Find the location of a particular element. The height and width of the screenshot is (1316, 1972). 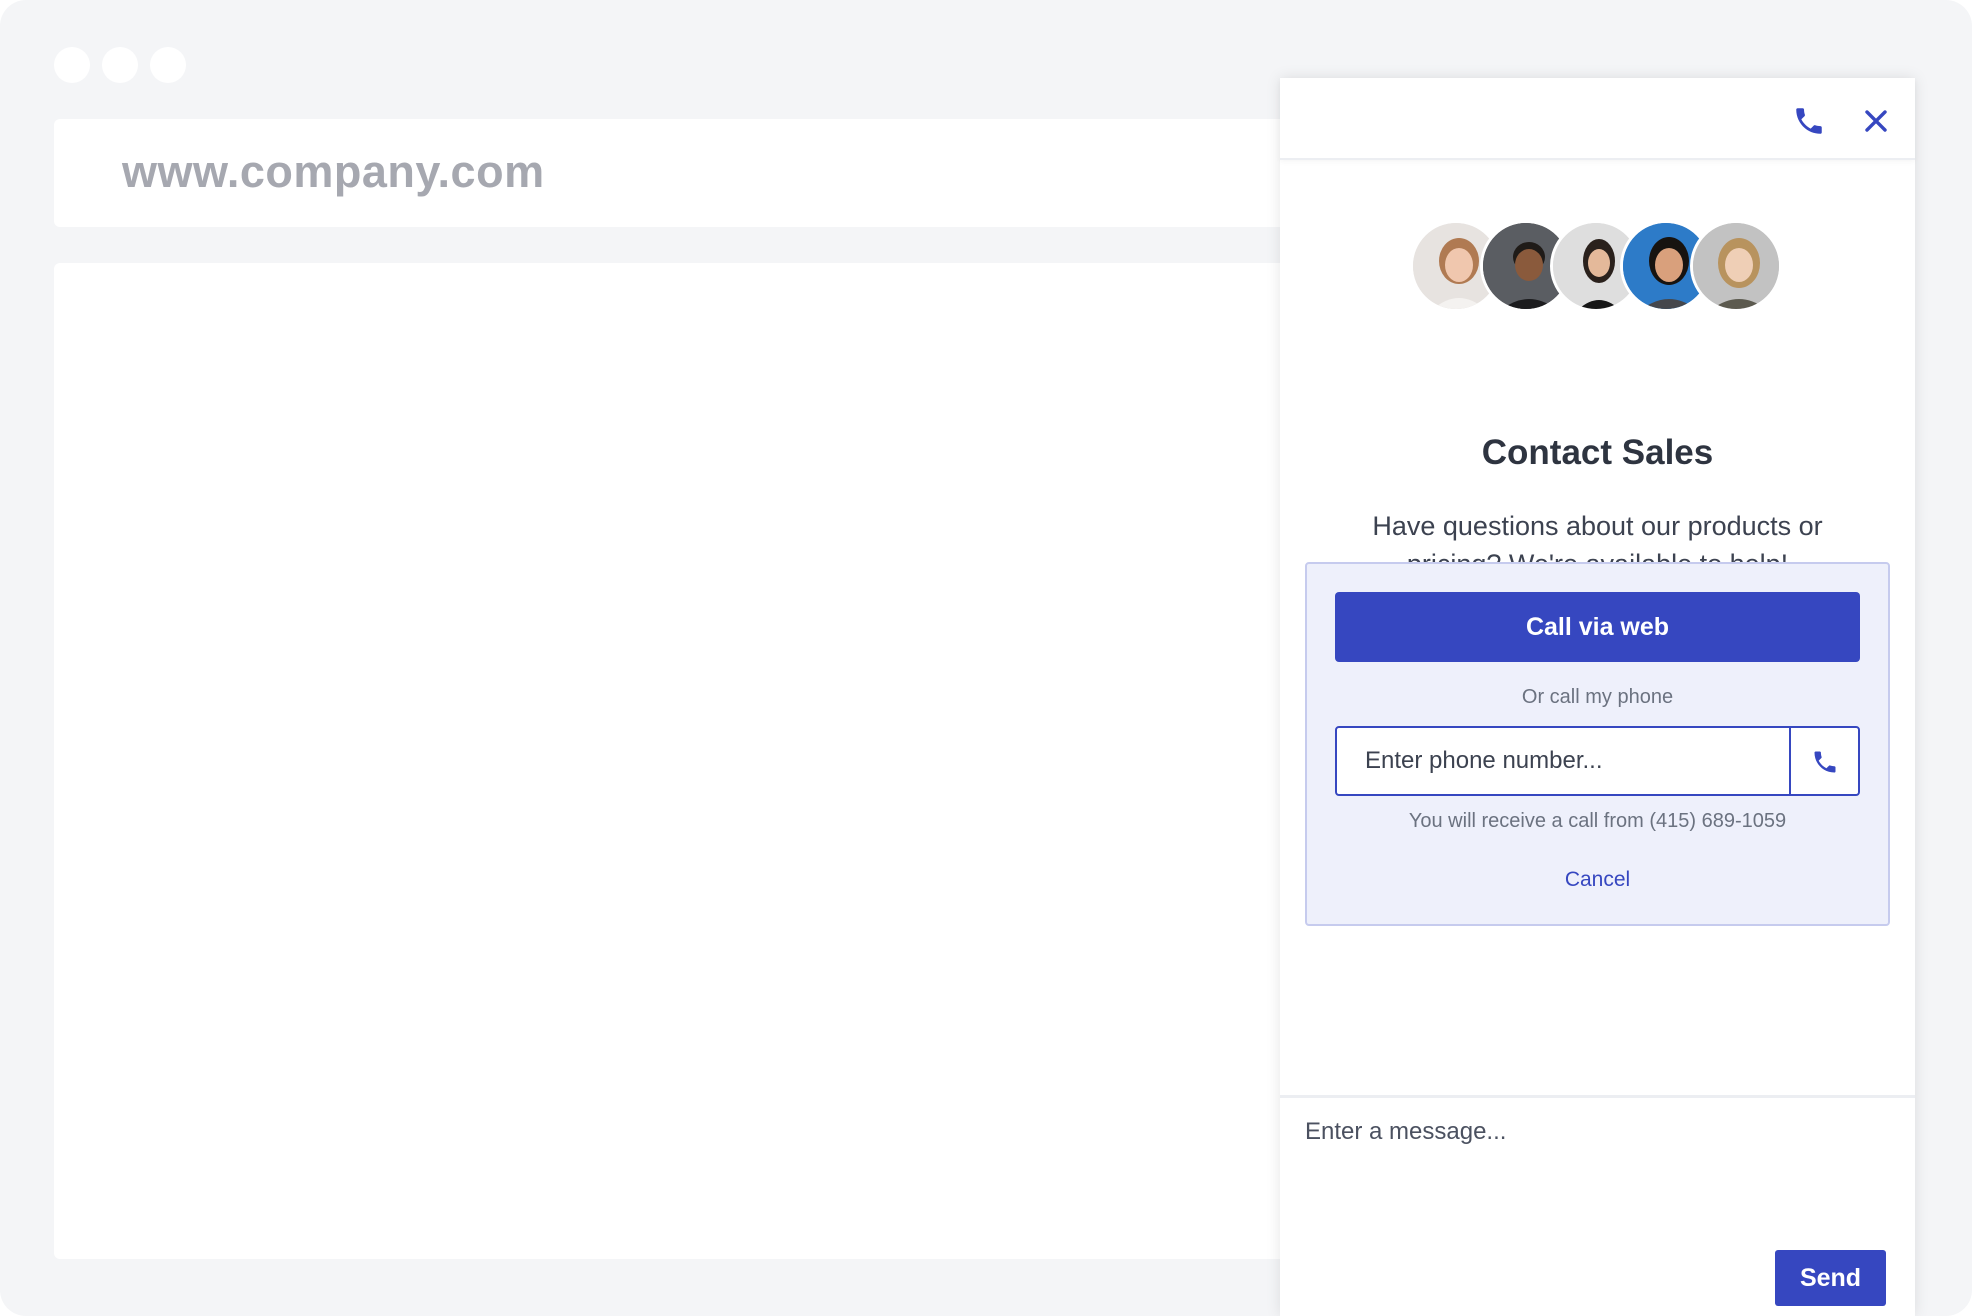

close-icon is located at coordinates (1876, 121).